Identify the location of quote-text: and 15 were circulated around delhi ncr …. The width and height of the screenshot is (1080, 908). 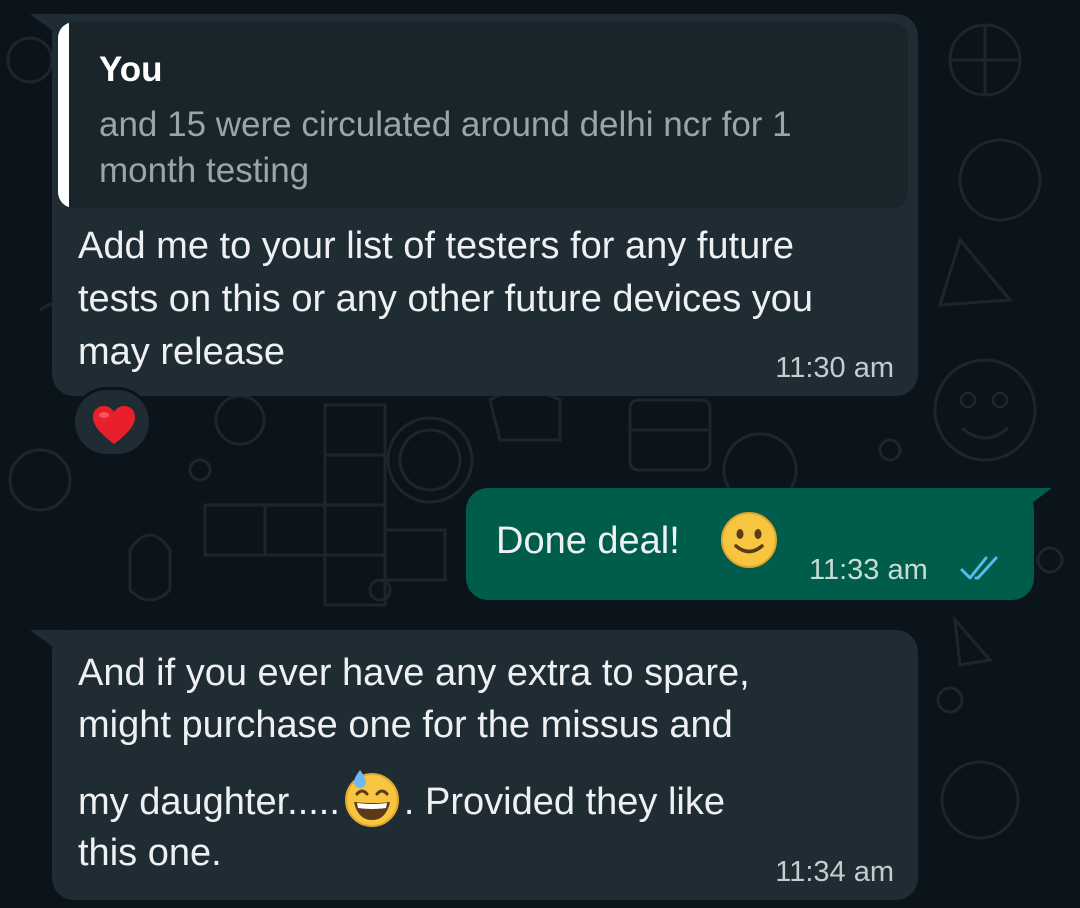
(445, 147).